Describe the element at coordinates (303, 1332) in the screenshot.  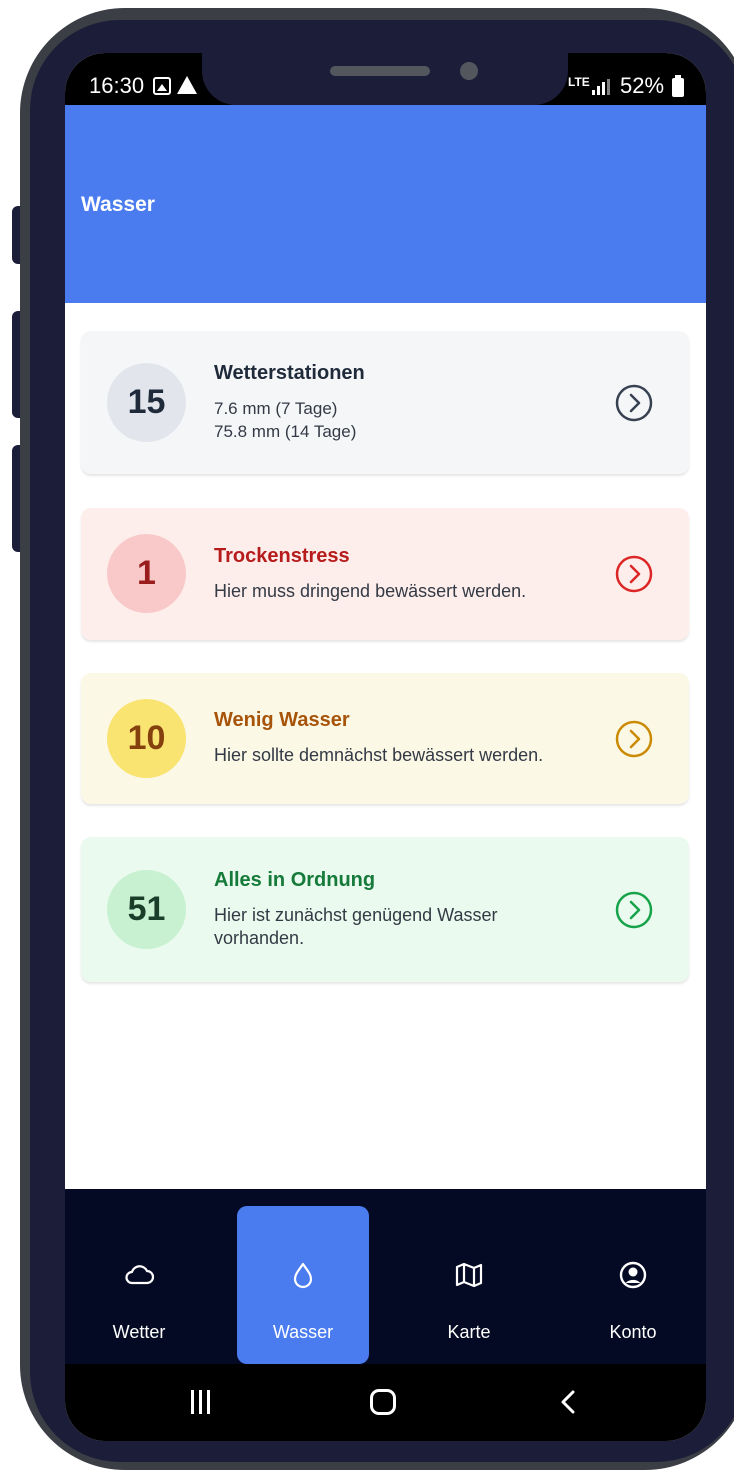
I see `nav-label: Wasser` at that location.